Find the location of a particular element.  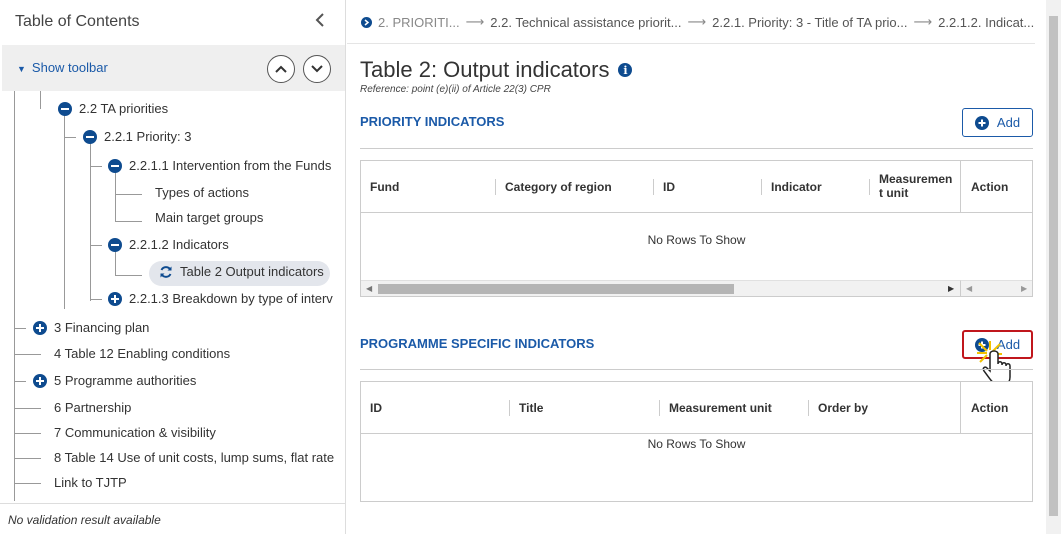

toc-item-financing-plan: 3 Financing plan is located at coordinates (91, 328).